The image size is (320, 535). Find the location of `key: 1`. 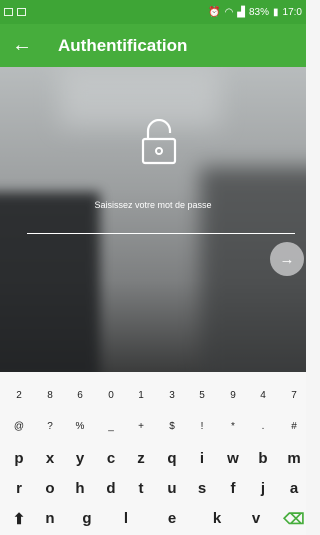

key: 1 is located at coordinates (141, 395).